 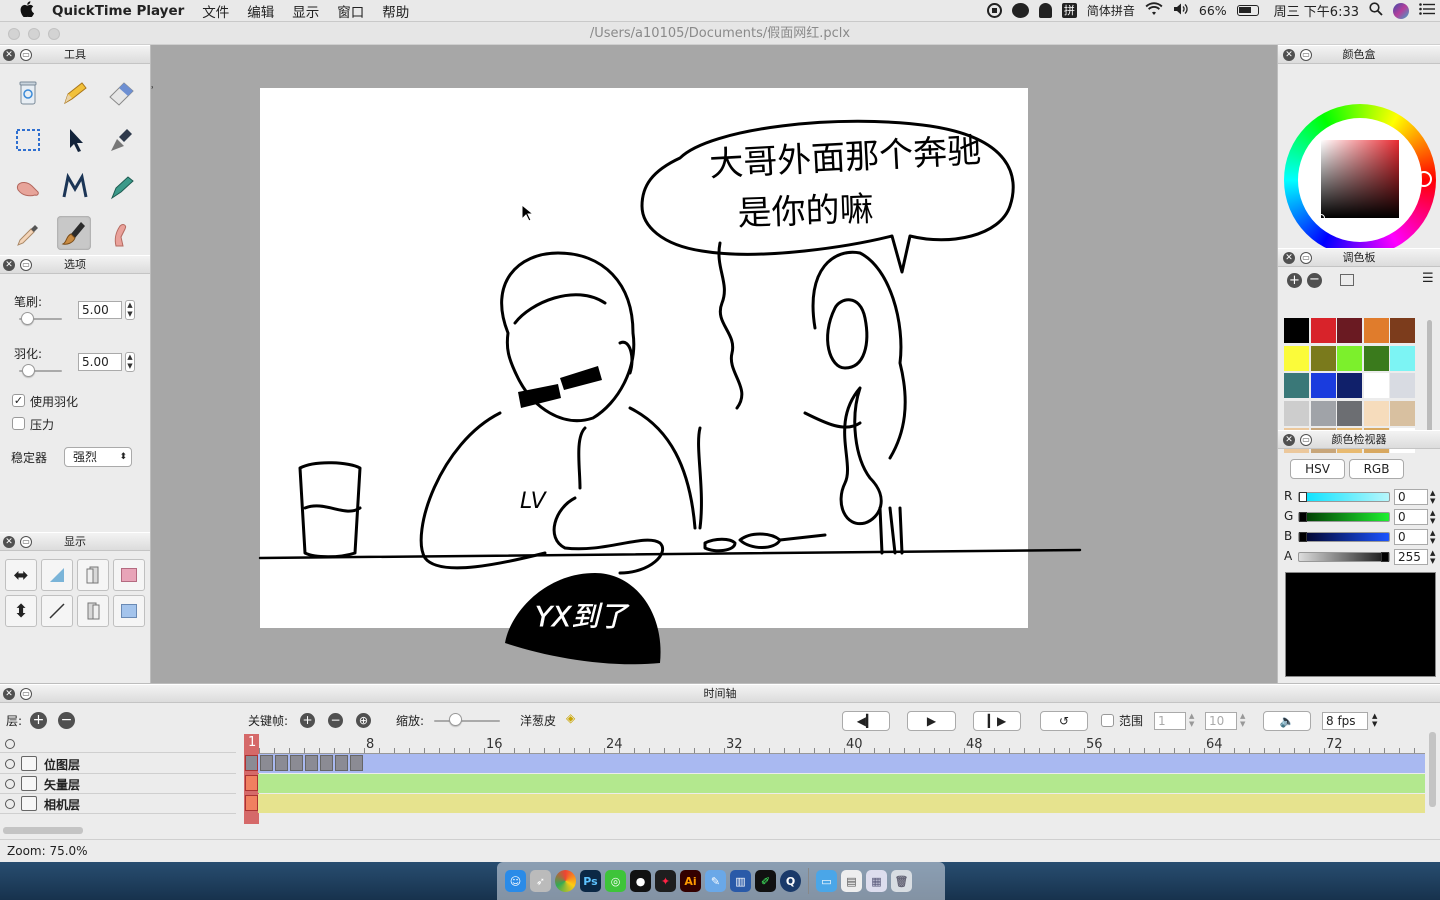 I want to click on select-tool, so click(x=28, y=140).